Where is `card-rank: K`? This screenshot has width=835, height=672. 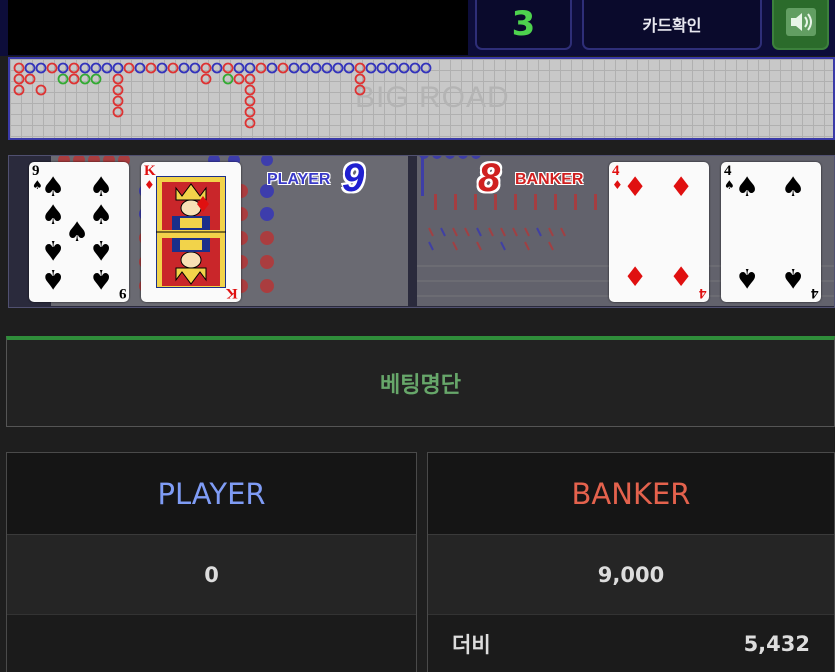
card-rank: K is located at coordinates (150, 171).